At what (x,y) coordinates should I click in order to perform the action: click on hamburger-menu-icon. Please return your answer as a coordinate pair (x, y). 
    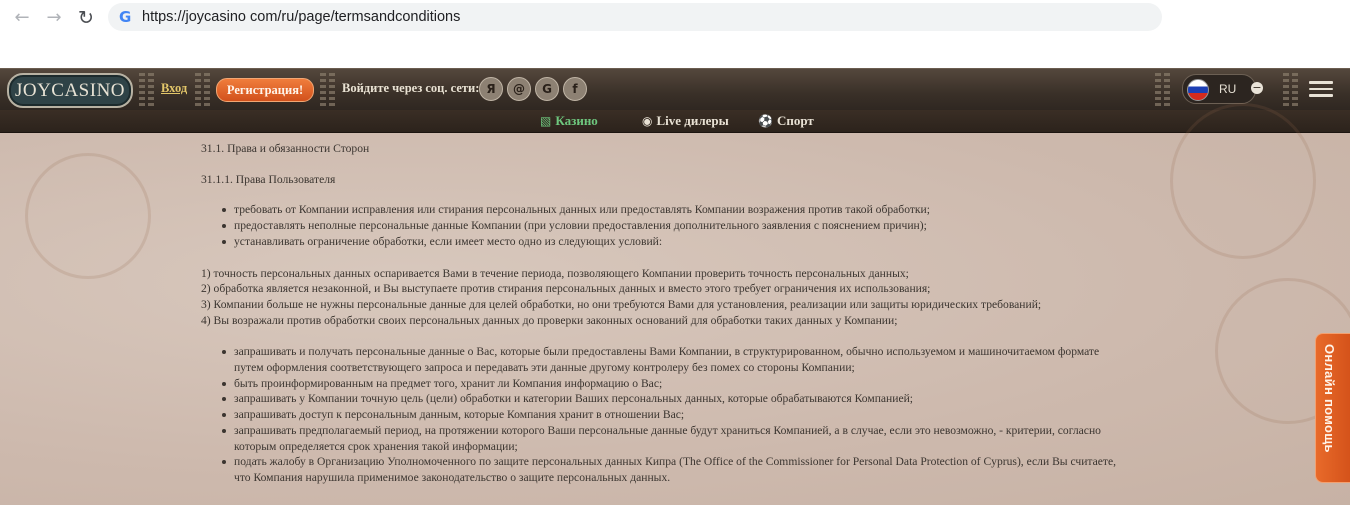
    Looking at the image, I should click on (1321, 89).